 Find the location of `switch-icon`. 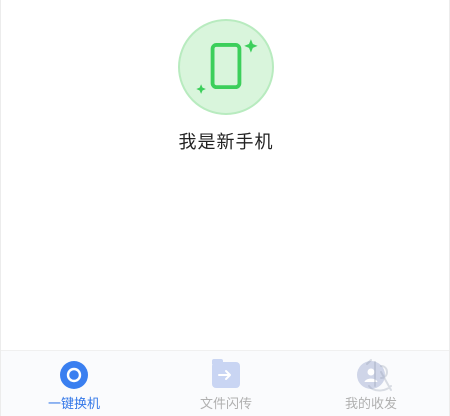

switch-icon is located at coordinates (74, 375).